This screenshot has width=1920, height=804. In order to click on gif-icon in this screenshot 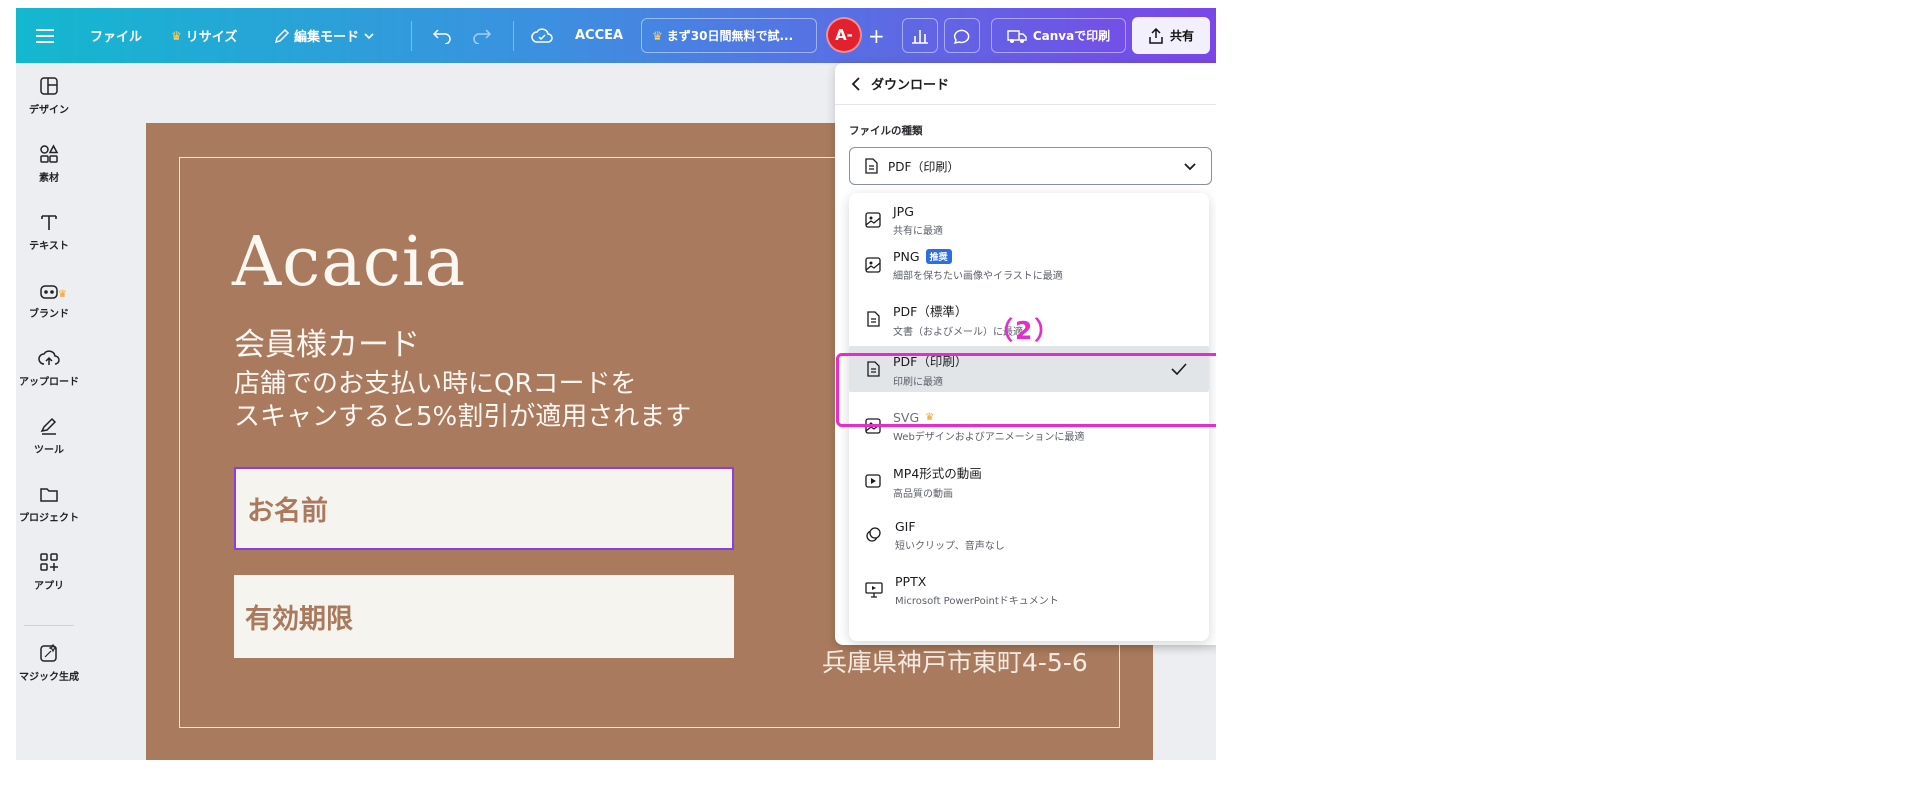, I will do `click(873, 534)`.